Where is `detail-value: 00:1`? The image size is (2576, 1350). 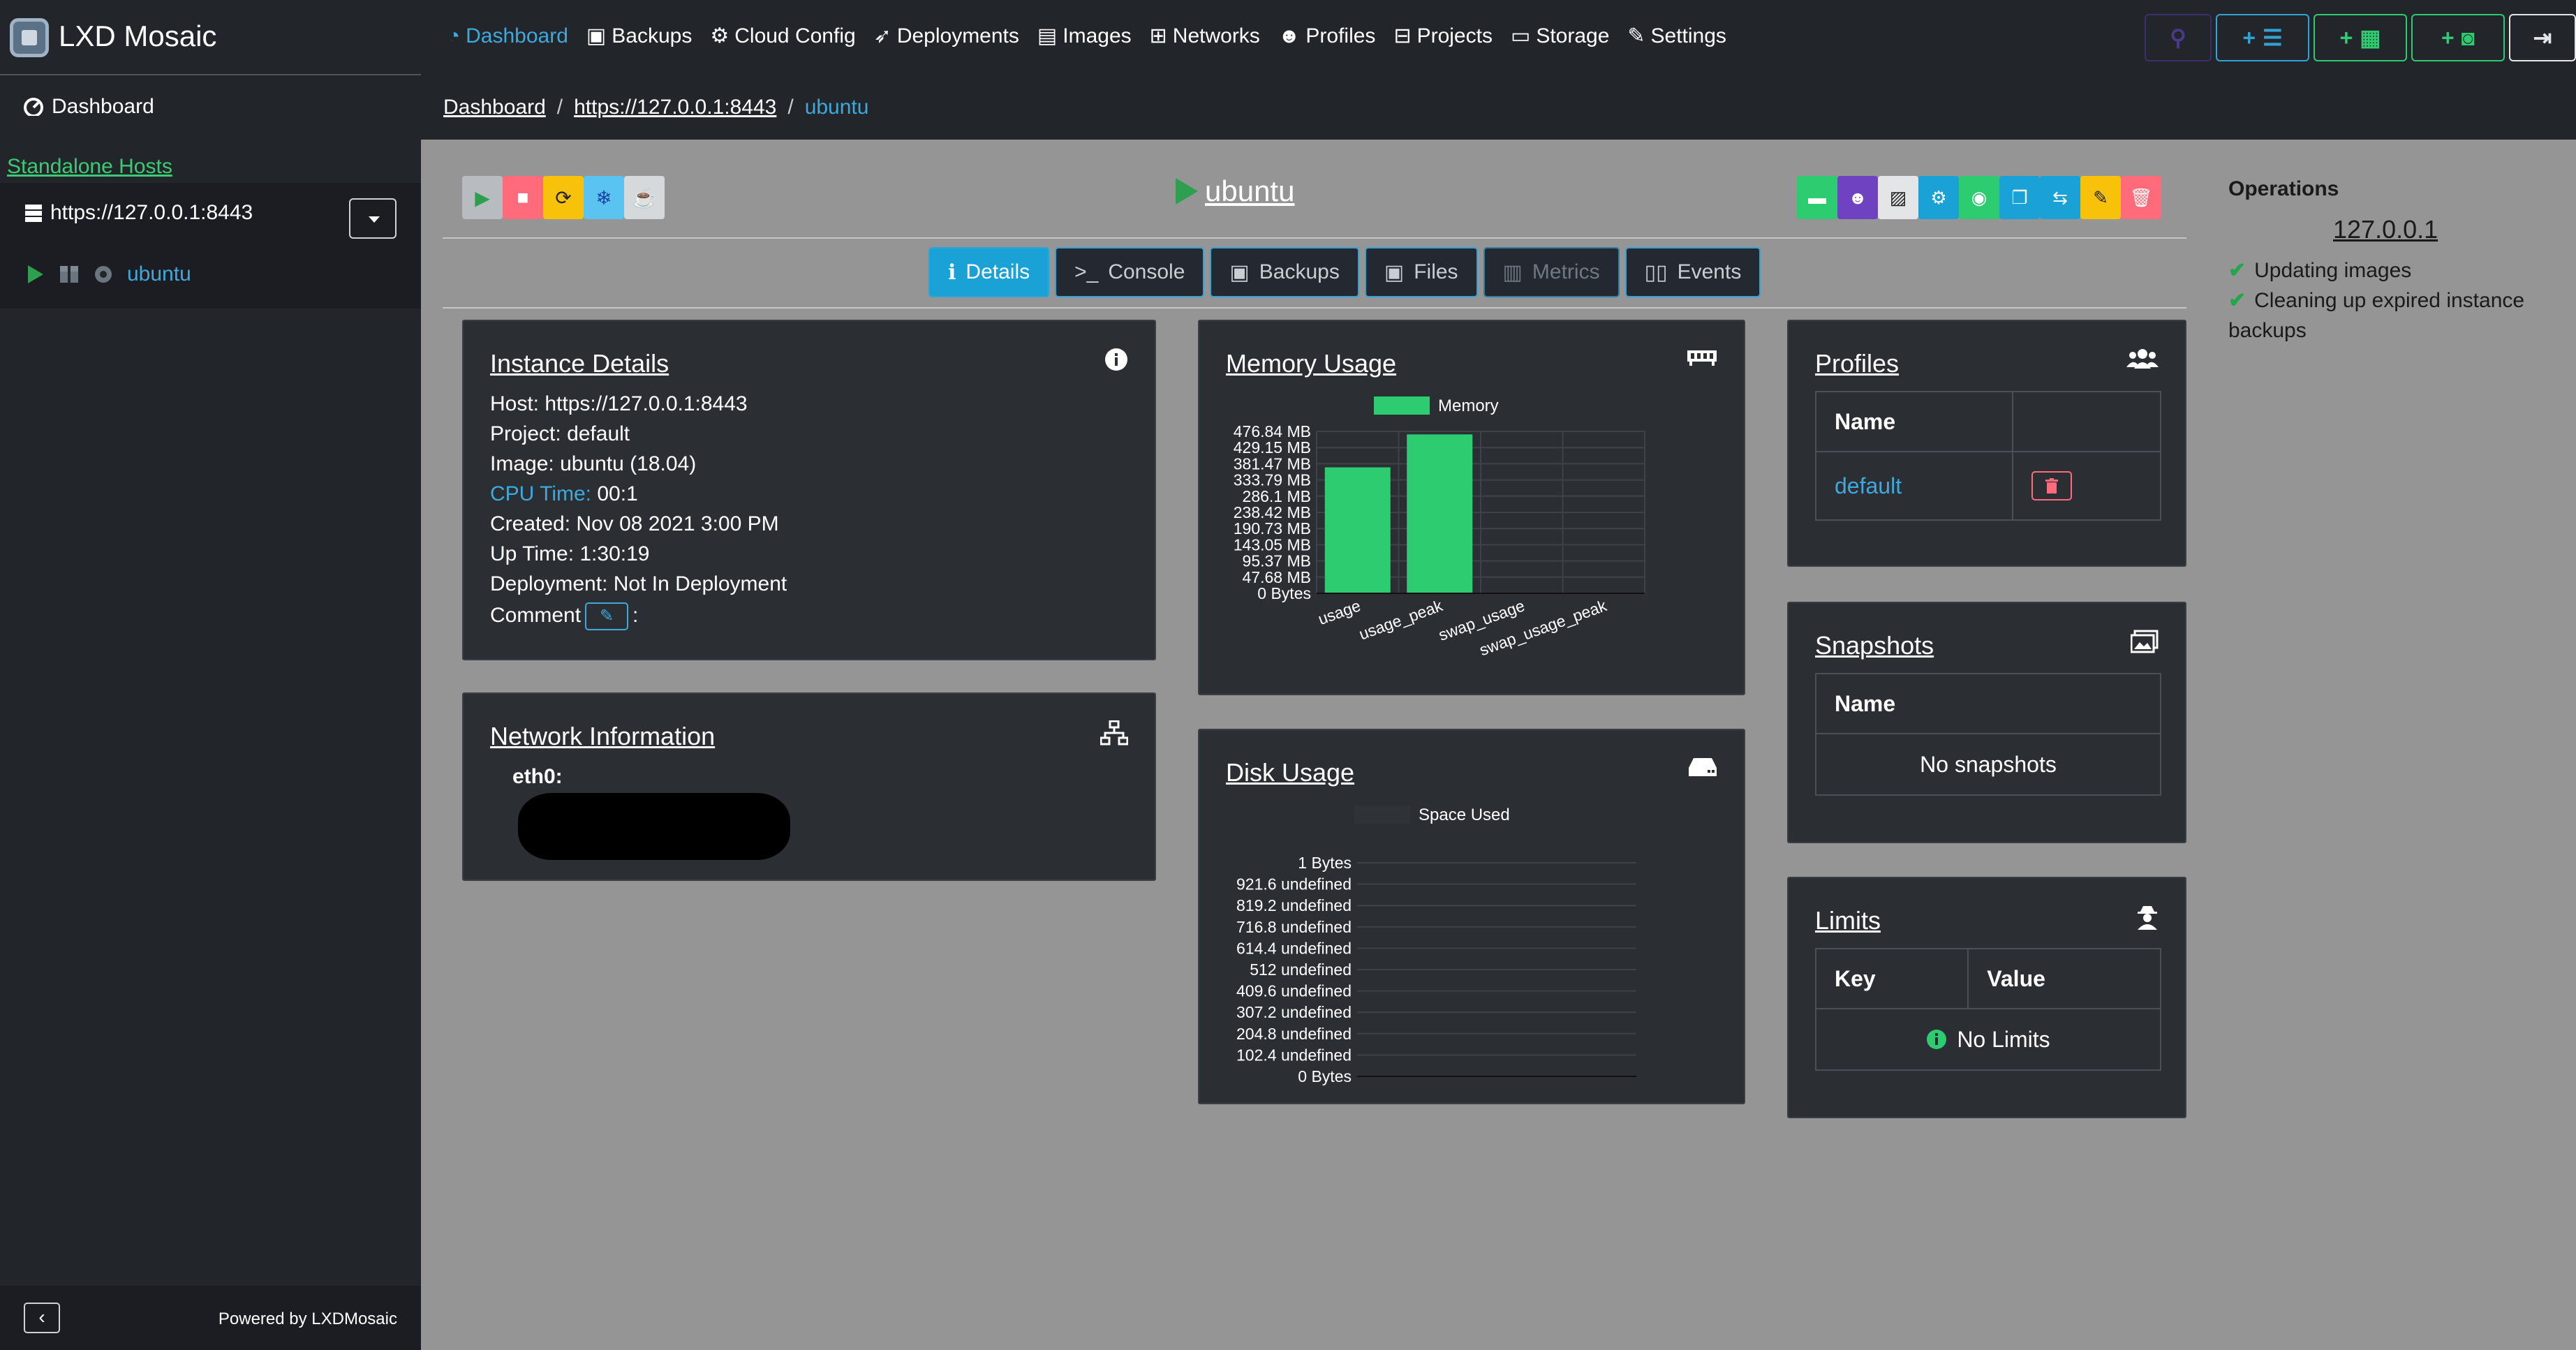
detail-value: 00:1 is located at coordinates (617, 493).